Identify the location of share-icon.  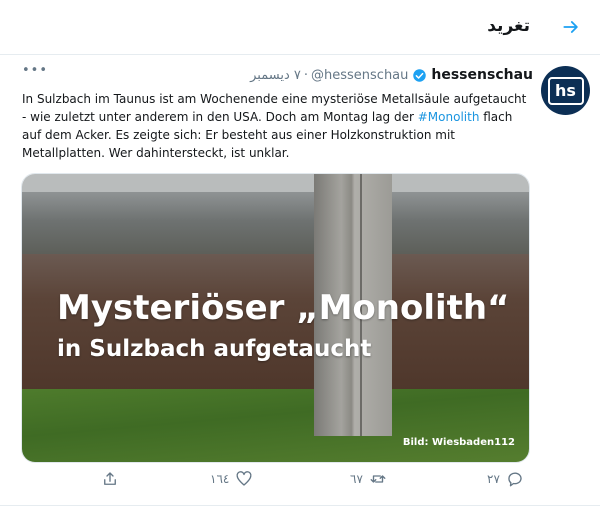
(110, 478).